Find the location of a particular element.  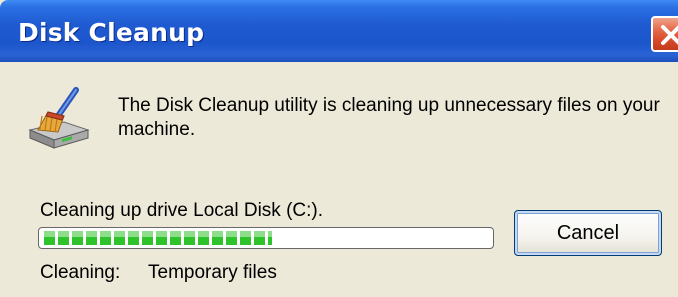

progress-label: Cleaning up drive Local Disk (C:). is located at coordinates (182, 210).